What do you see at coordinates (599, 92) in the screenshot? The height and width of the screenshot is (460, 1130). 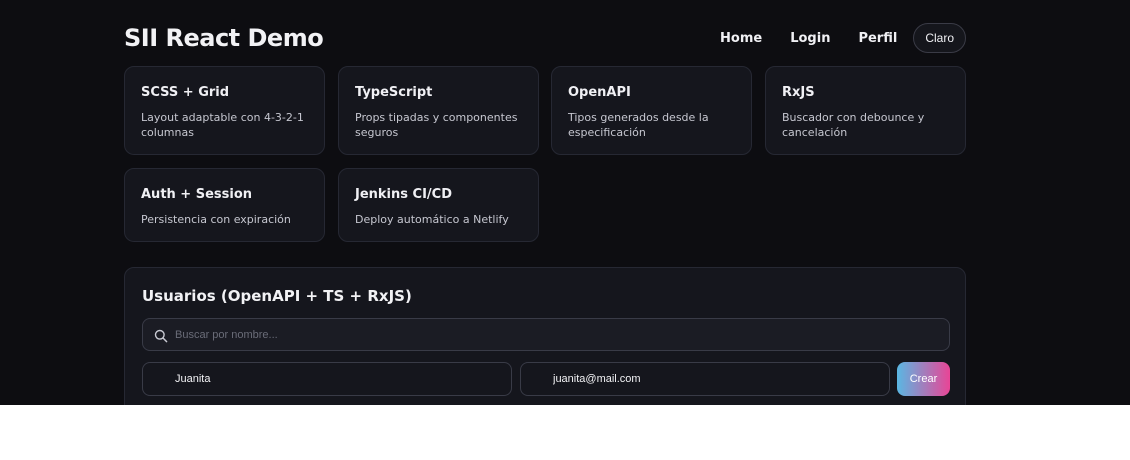 I see `feature-card-title: OpenAPI` at bounding box center [599, 92].